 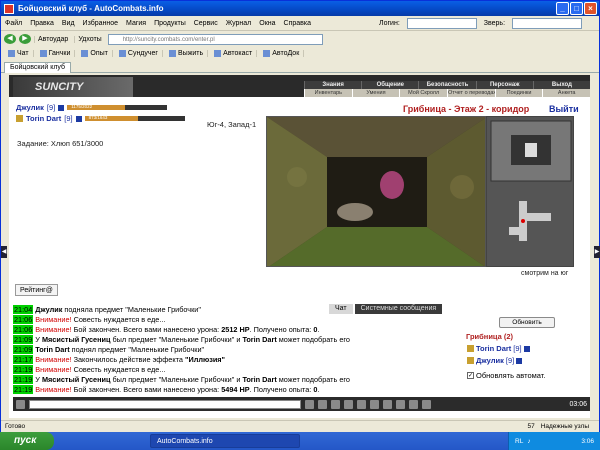 What do you see at coordinates (361, 404) in the screenshot?
I see `scroll-icon` at bounding box center [361, 404].